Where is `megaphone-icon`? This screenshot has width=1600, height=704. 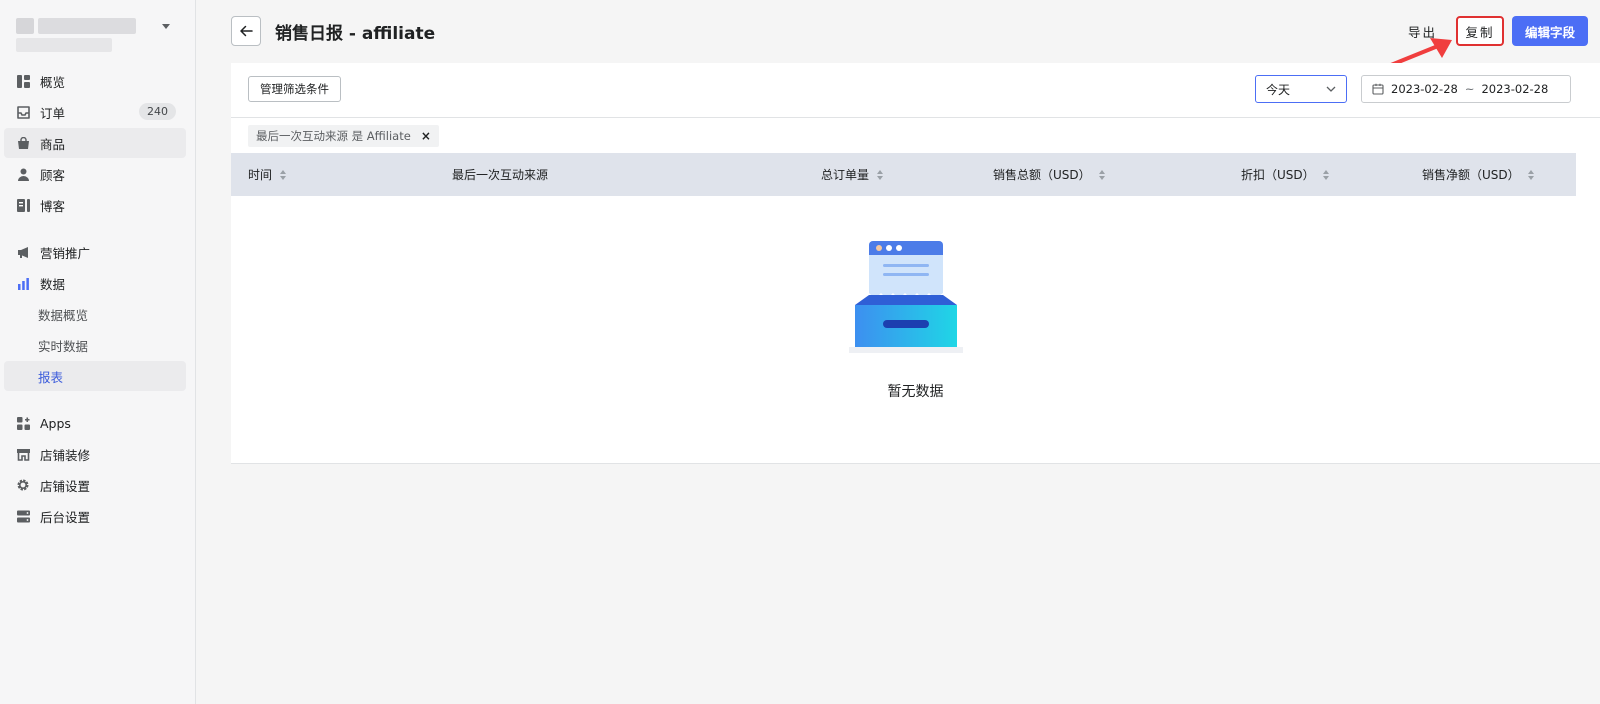 megaphone-icon is located at coordinates (23, 252).